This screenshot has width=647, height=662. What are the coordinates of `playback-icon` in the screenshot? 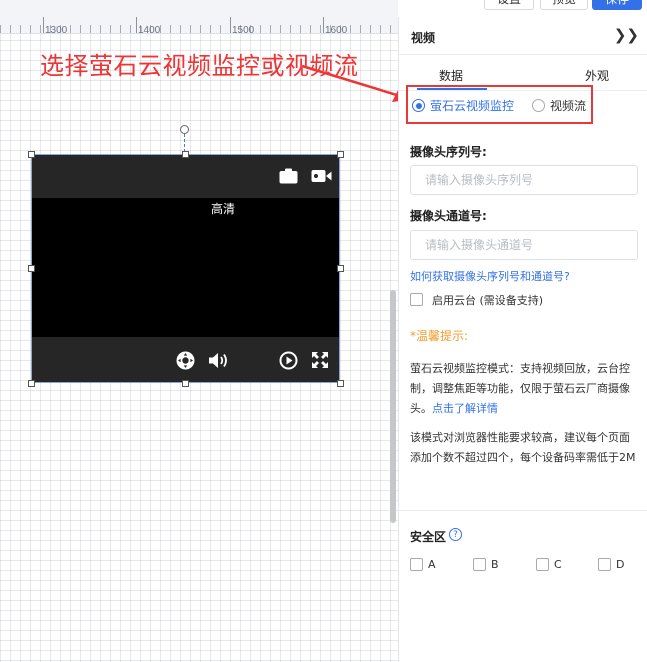 It's located at (288, 360).